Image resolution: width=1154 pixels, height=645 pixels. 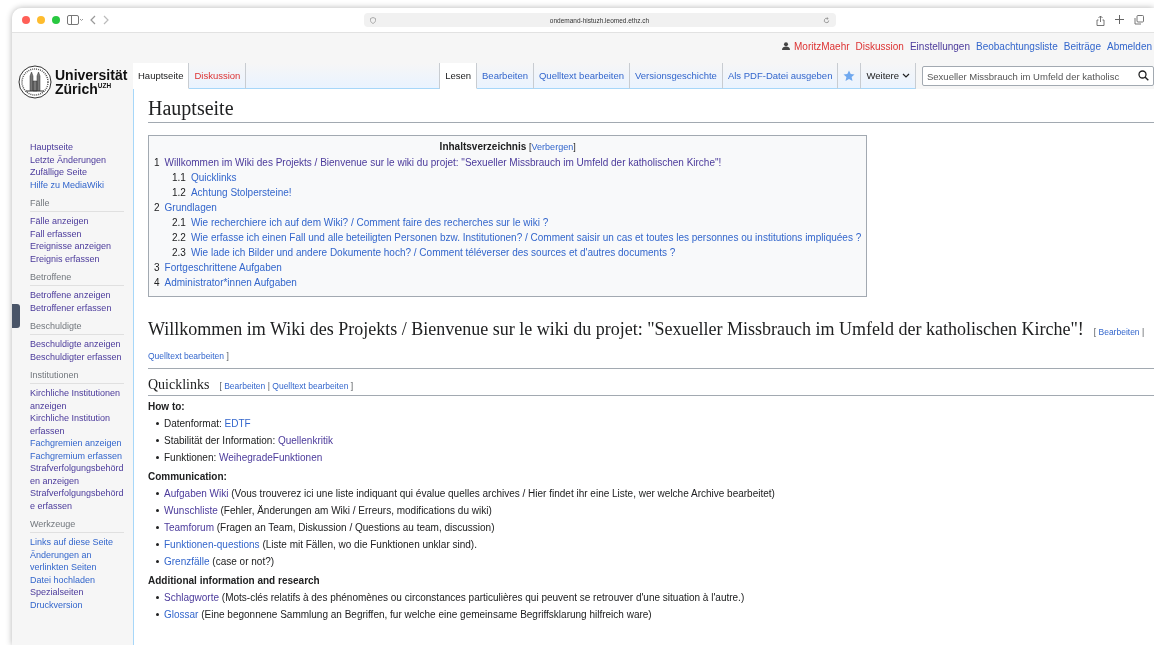 What do you see at coordinates (1100, 20) in the screenshot?
I see `share-icon` at bounding box center [1100, 20].